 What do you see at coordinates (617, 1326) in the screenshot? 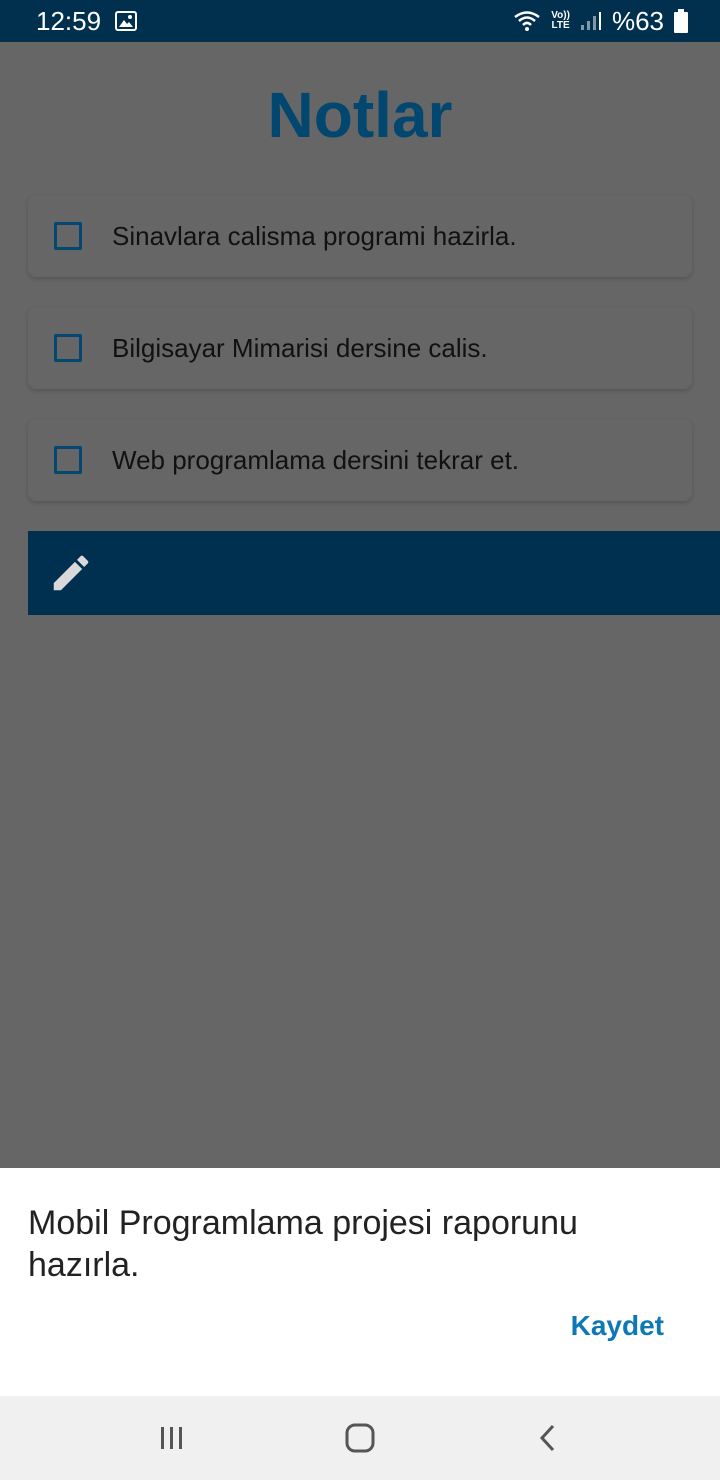
I see `save-button: Kaydet` at bounding box center [617, 1326].